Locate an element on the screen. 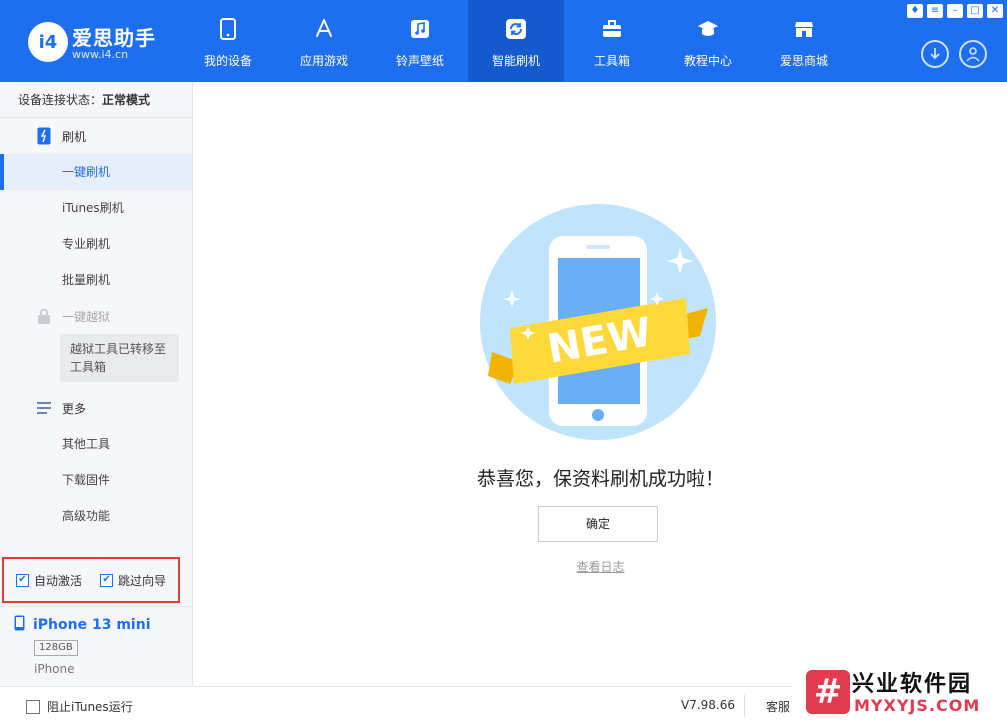 The width and height of the screenshot is (1007, 725). sidebar-item-pro-flash: 专业刷机 is located at coordinates (96, 244).